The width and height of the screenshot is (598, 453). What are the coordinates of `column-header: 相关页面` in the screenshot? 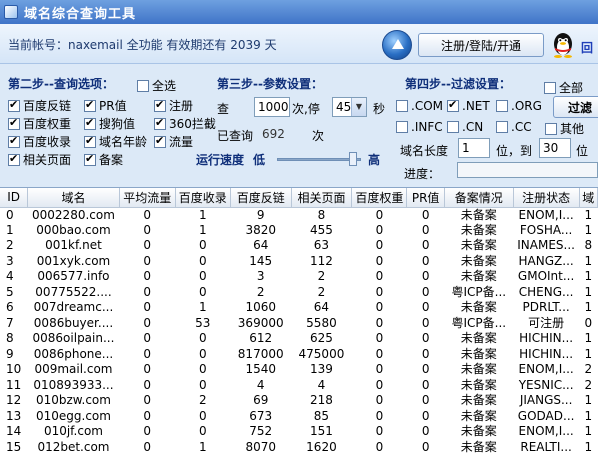 It's located at (322, 198).